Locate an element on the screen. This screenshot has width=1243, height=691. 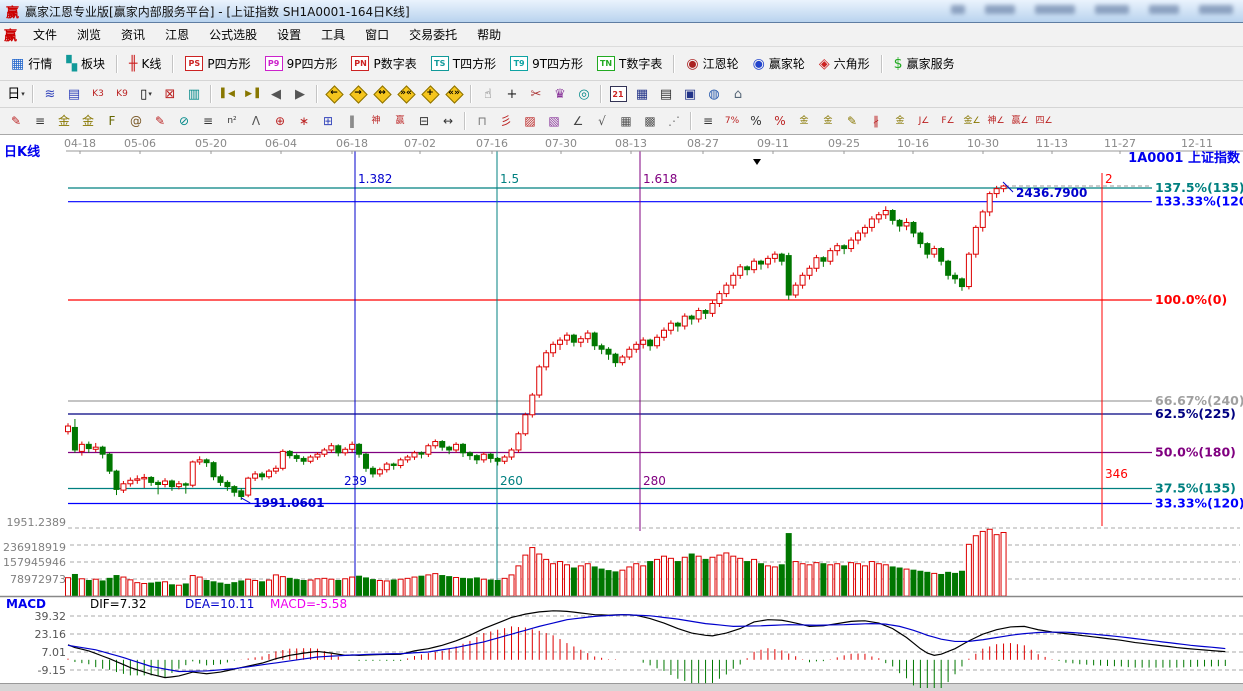
diamond-shift-right-icon: → is located at coordinates (358, 94).